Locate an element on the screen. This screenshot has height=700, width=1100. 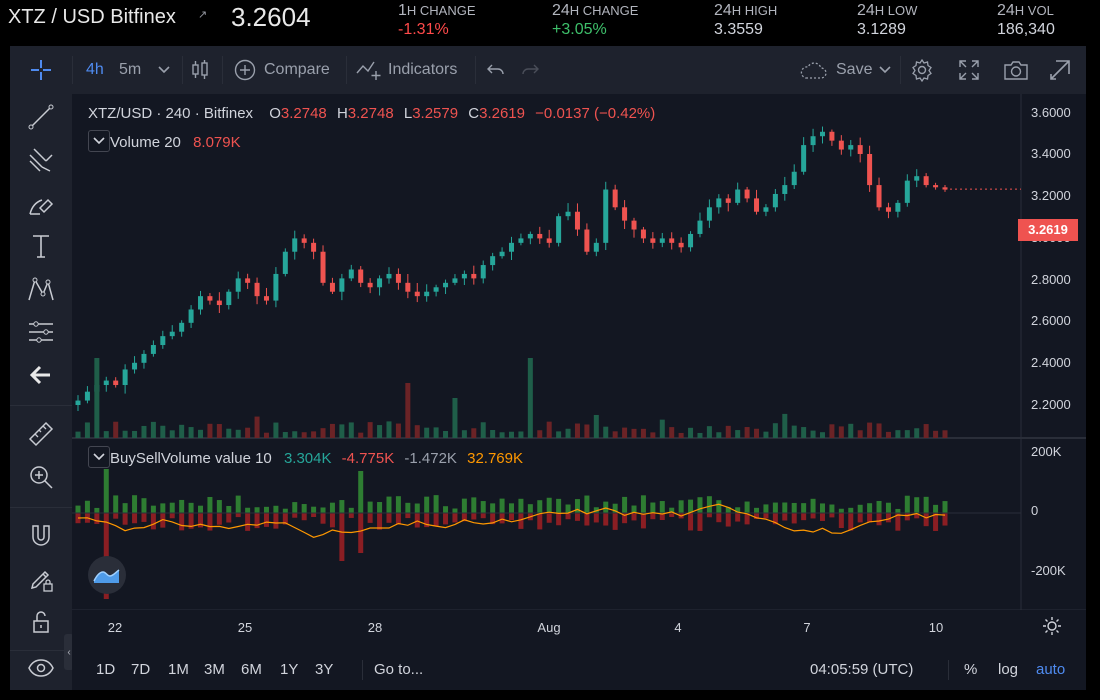
volume-tick-label: 200K is located at coordinates (1046, 451).